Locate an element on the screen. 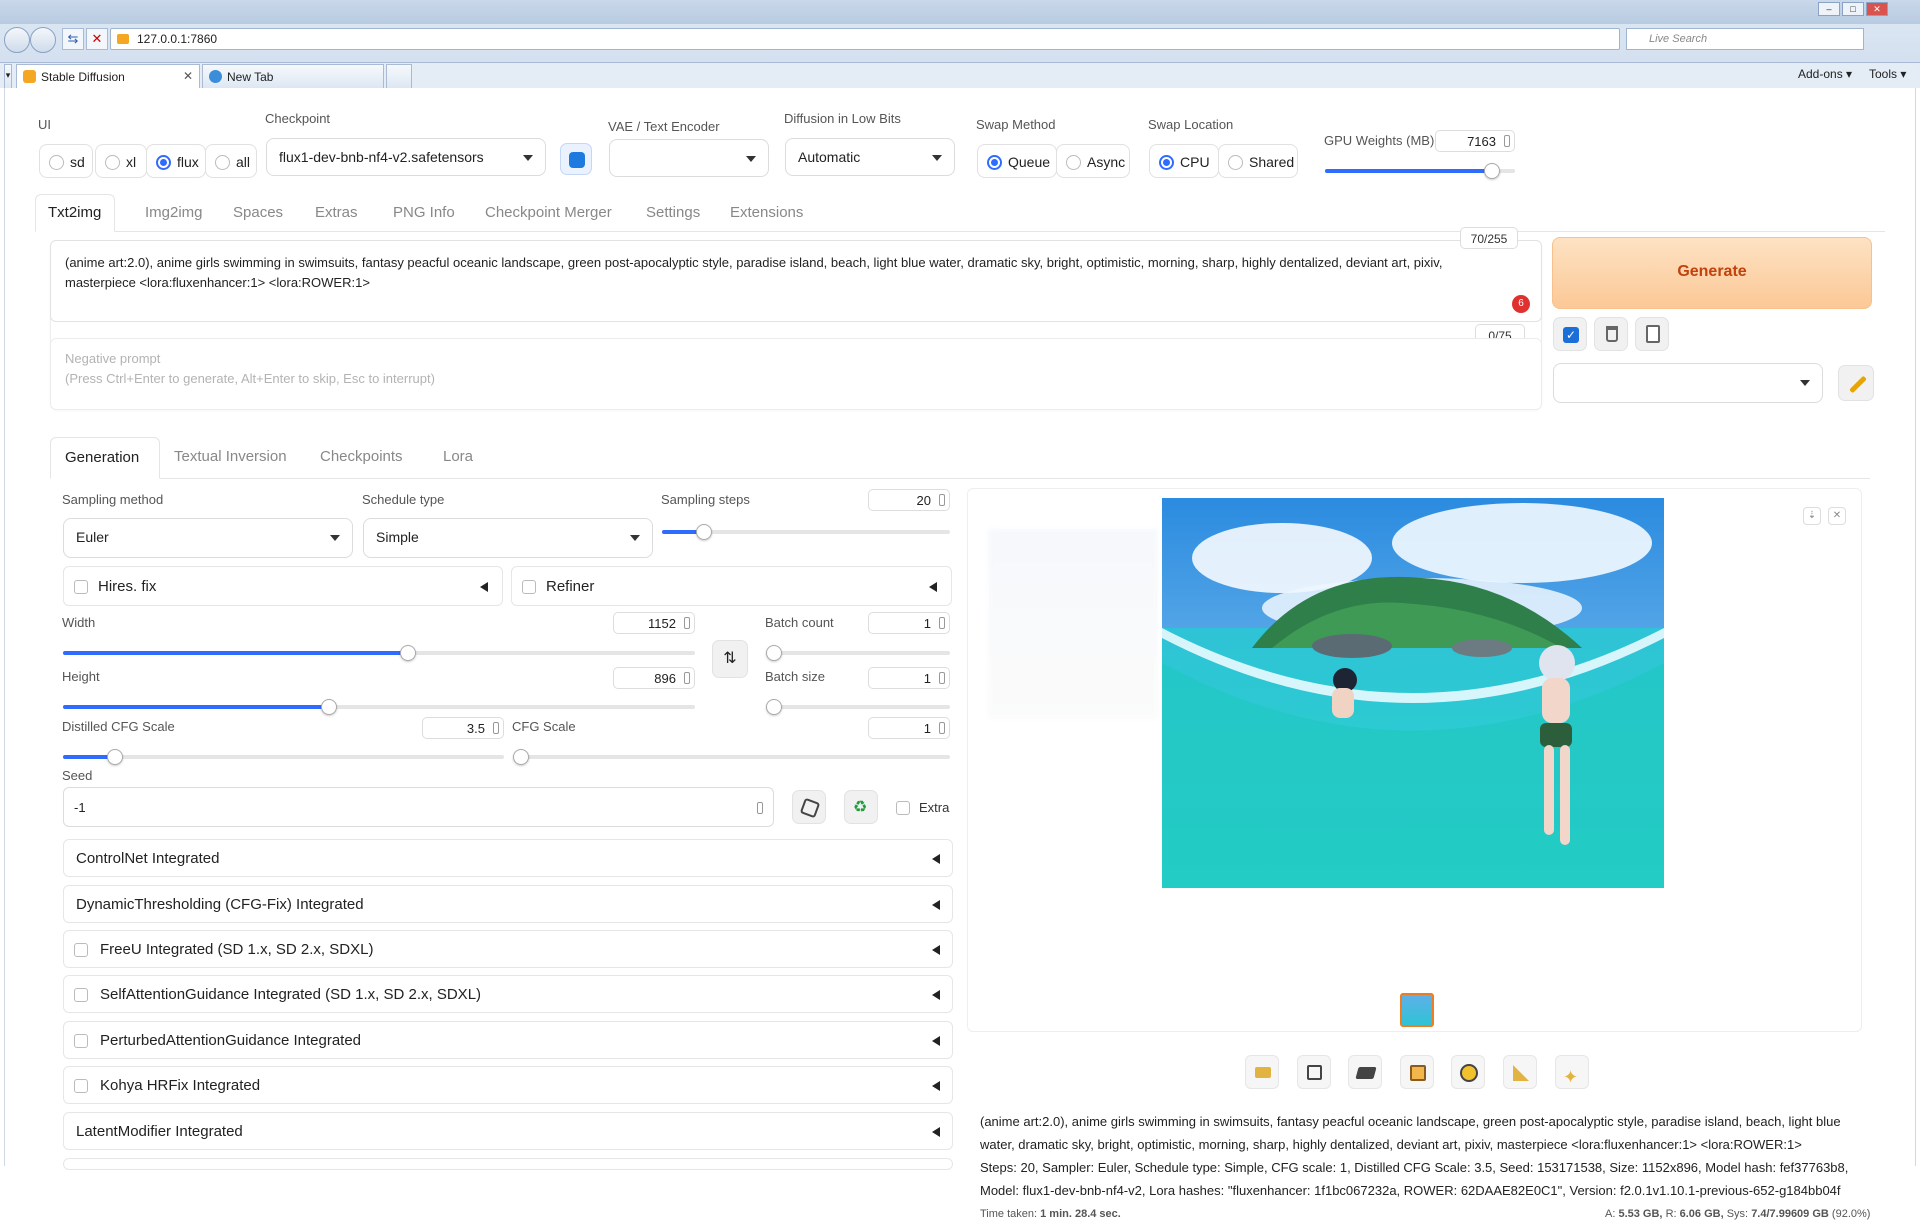 The image size is (1920, 1220). batch-count-slider is located at coordinates (858, 653).